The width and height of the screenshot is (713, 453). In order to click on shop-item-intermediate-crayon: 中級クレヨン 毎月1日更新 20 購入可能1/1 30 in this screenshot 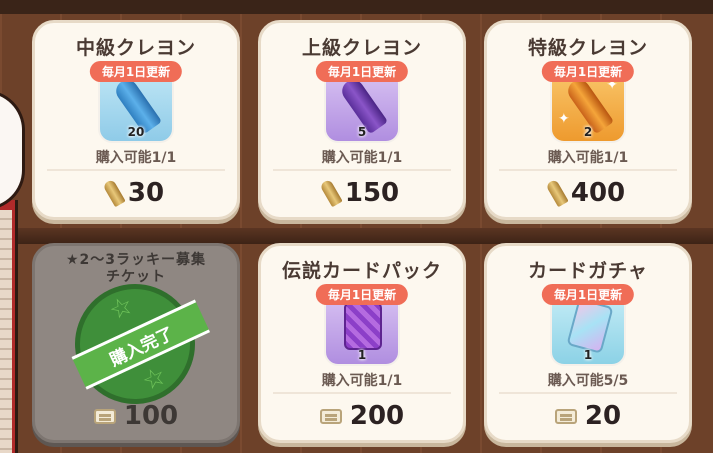, I will do `click(136, 120)`.